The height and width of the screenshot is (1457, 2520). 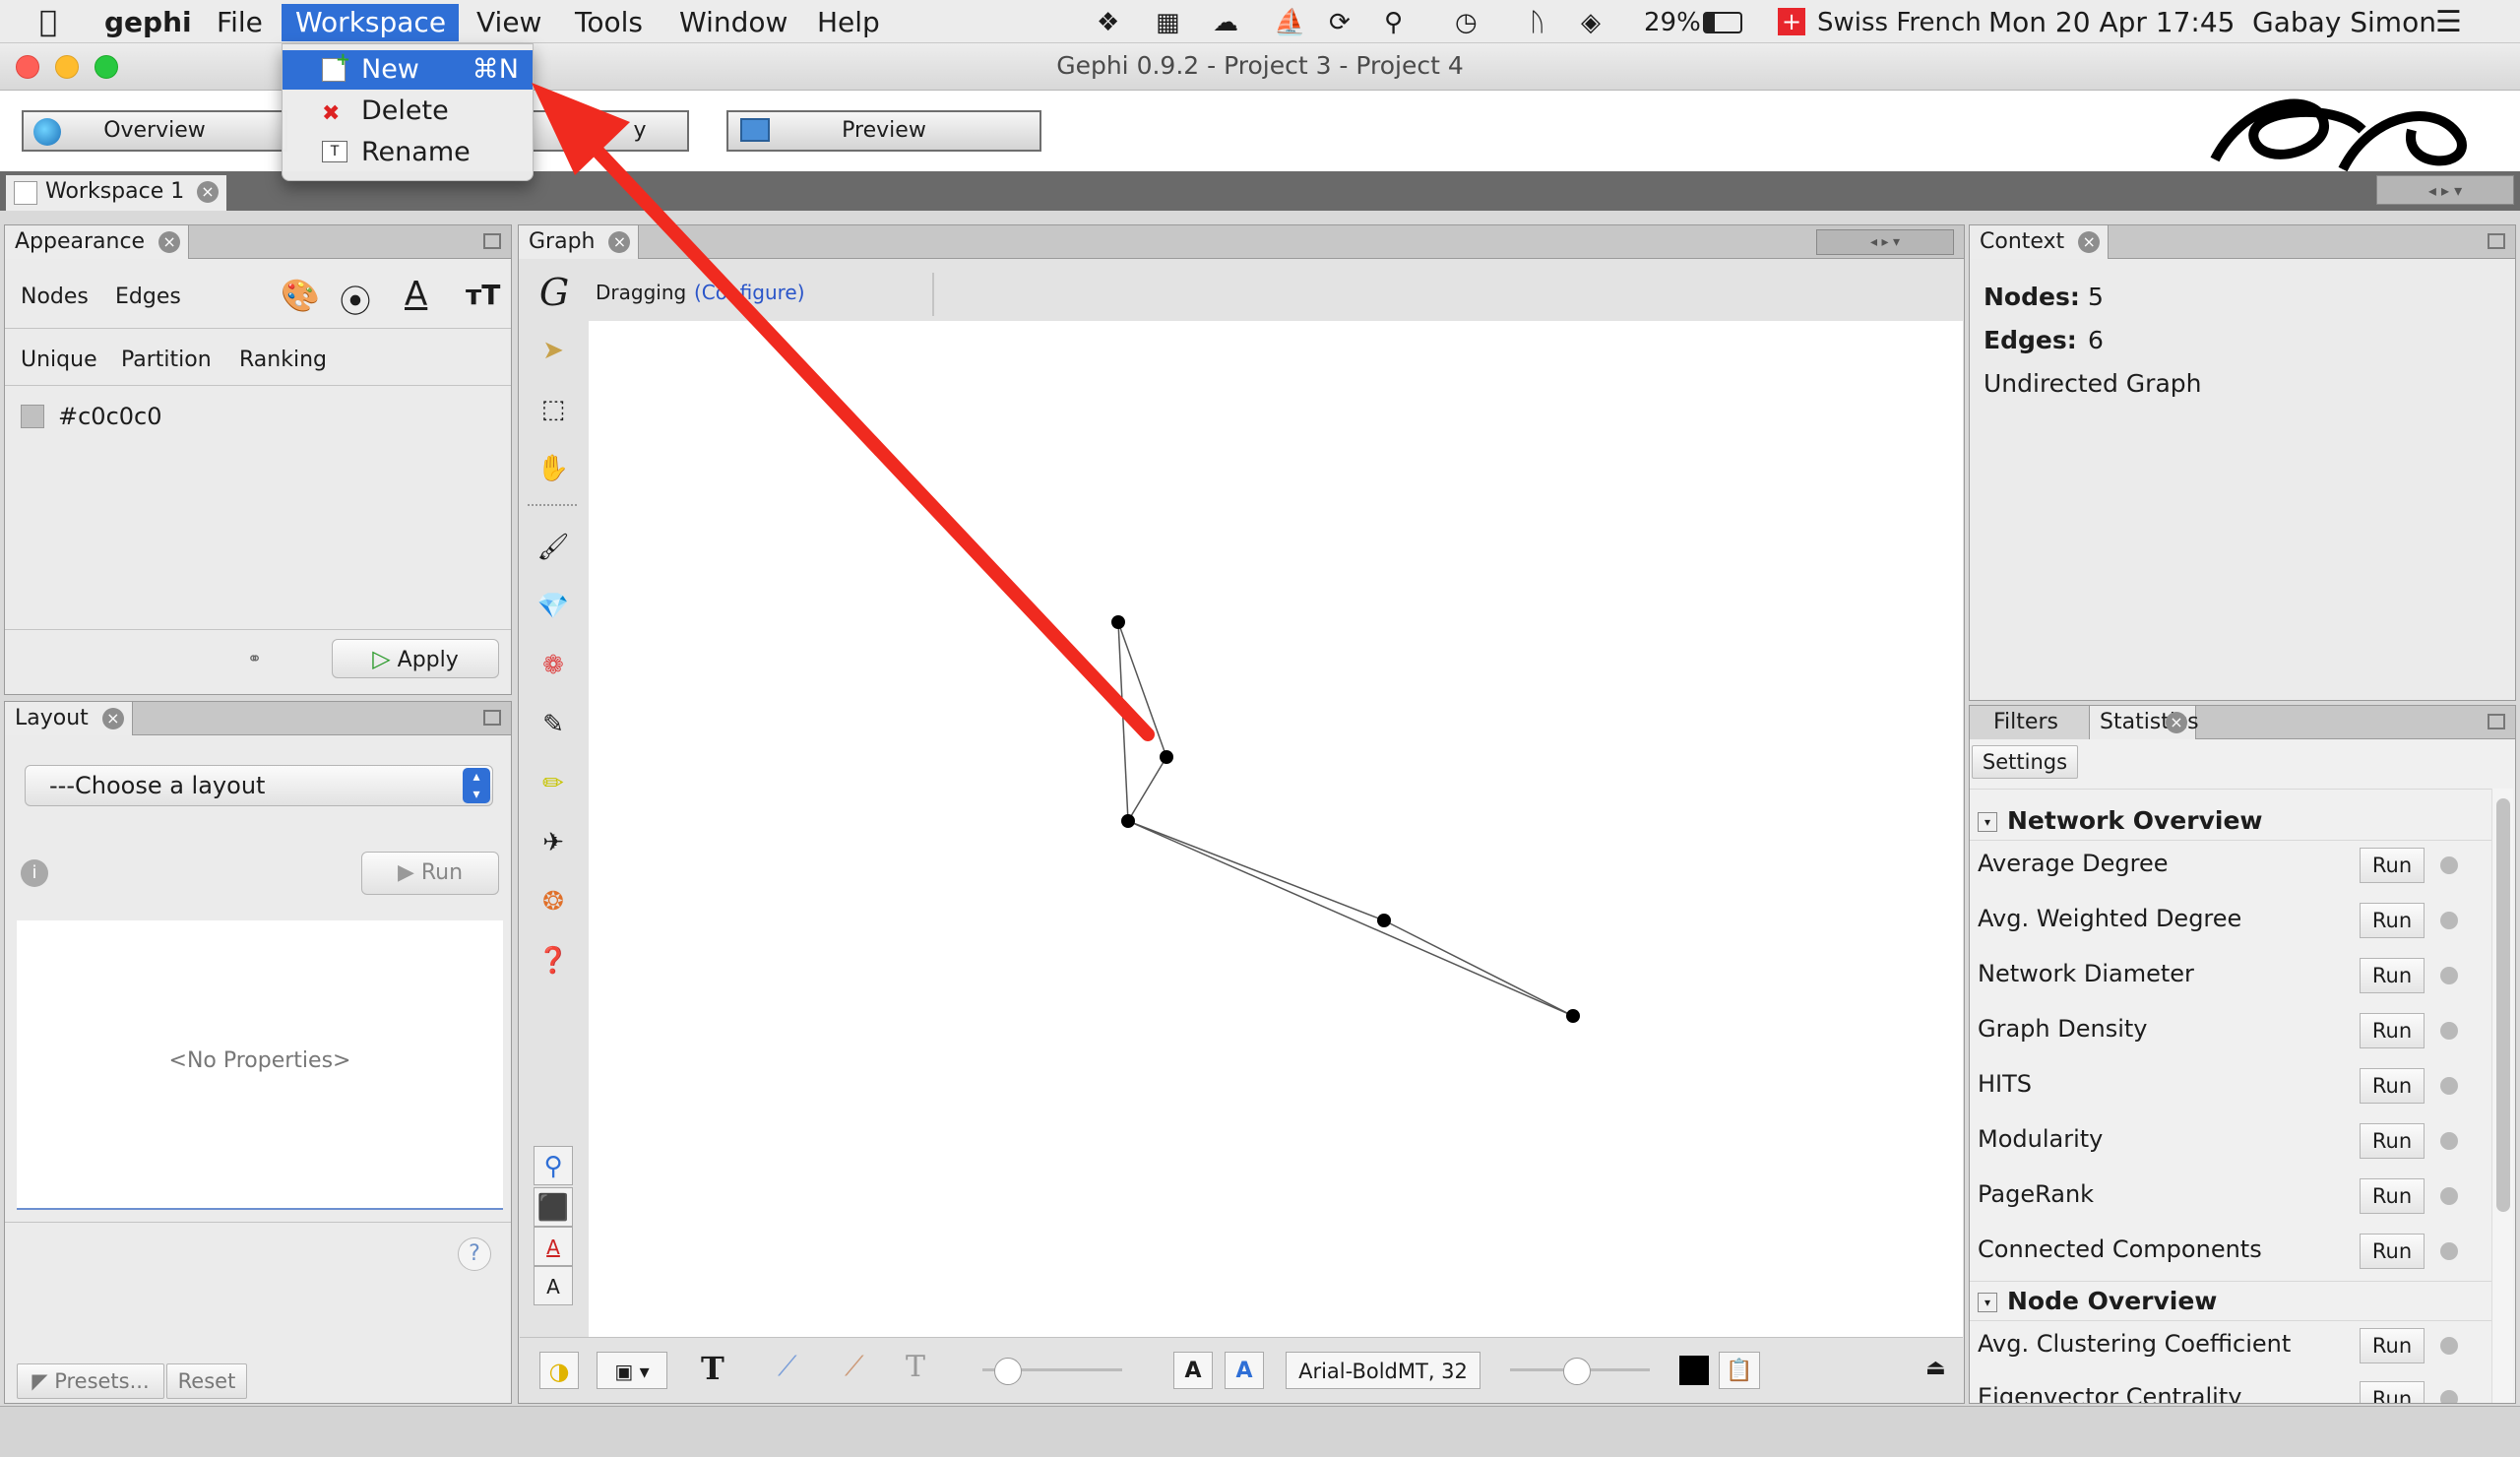 I want to click on menu-app-name: gephi, so click(x=148, y=22).